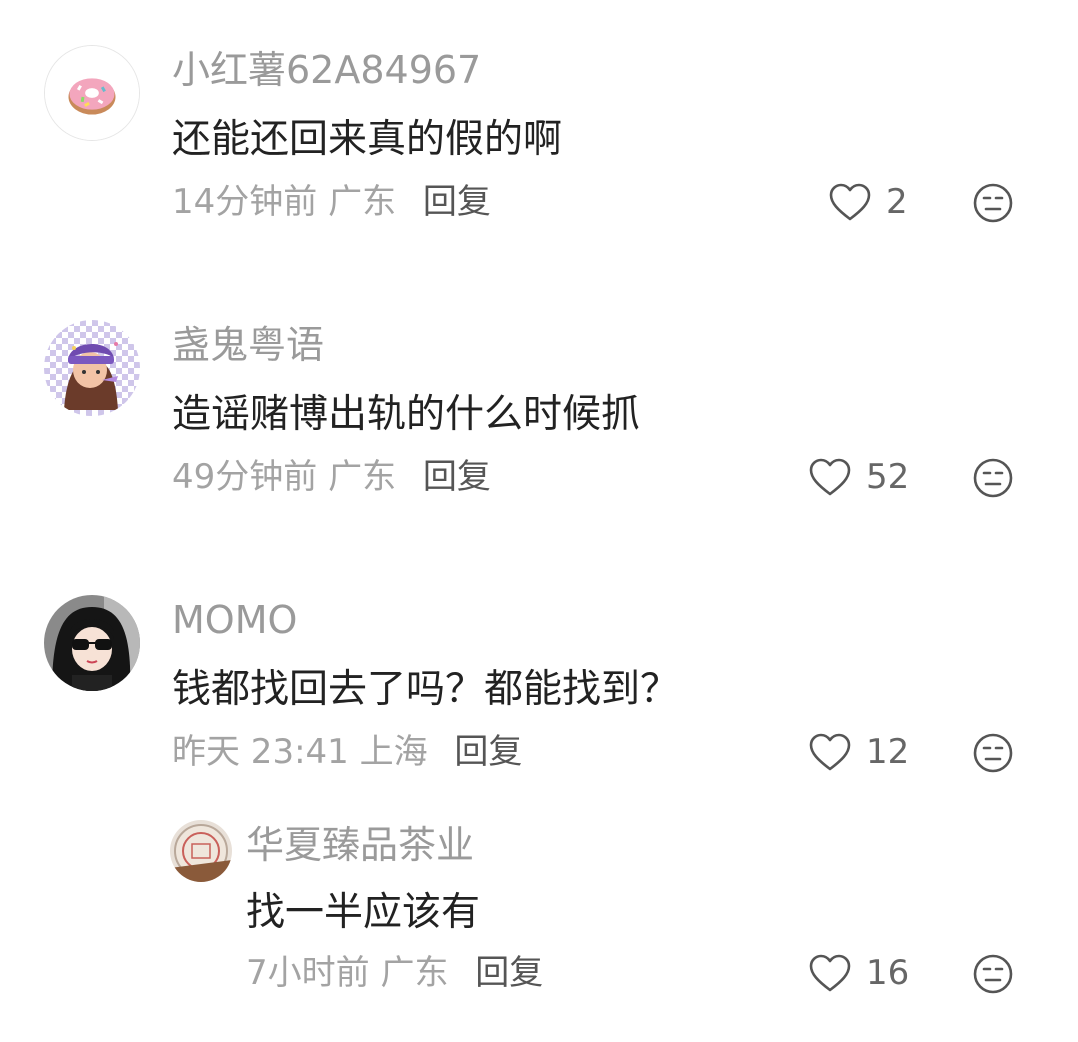 This screenshot has height=1042, width=1078. Describe the element at coordinates (888, 752) in the screenshot. I see `like-count: 12` at that location.